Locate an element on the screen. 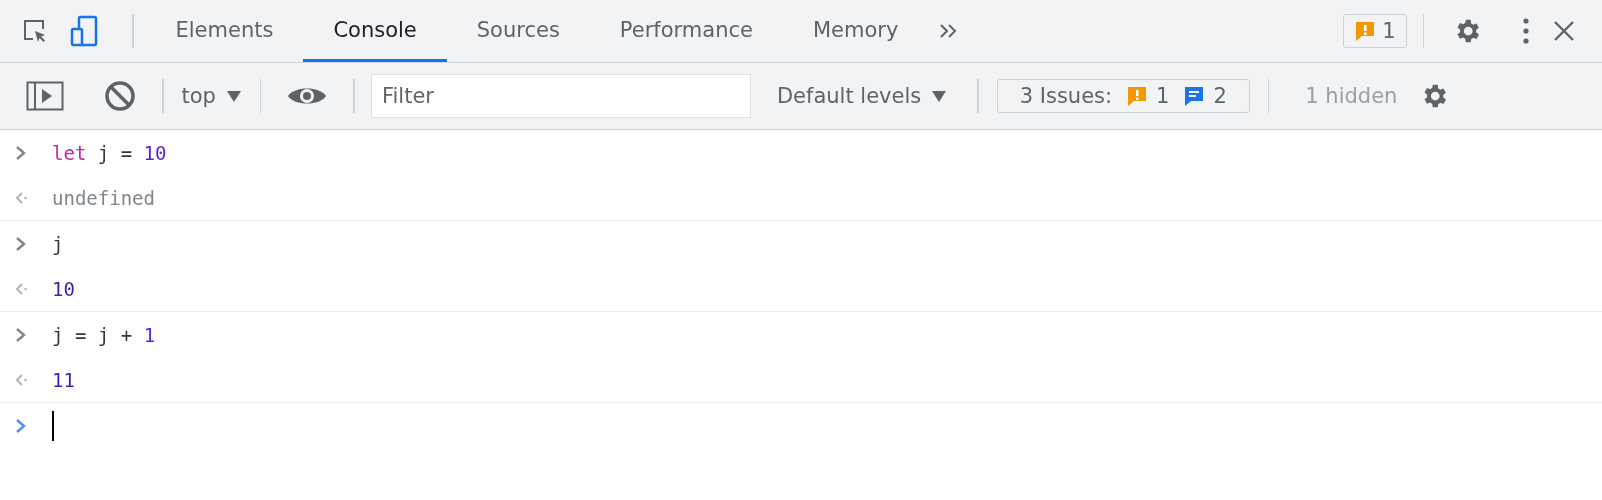 Image resolution: width=1602 pixels, height=500 pixels. result-text: undefined is located at coordinates (103, 197).